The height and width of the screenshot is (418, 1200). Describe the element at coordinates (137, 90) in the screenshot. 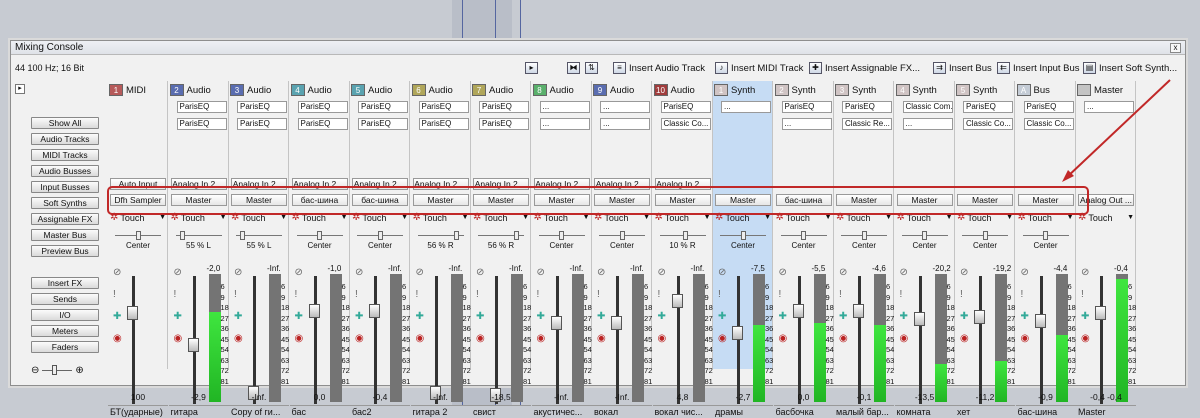

I see `strip-header: 1 MIDI` at that location.